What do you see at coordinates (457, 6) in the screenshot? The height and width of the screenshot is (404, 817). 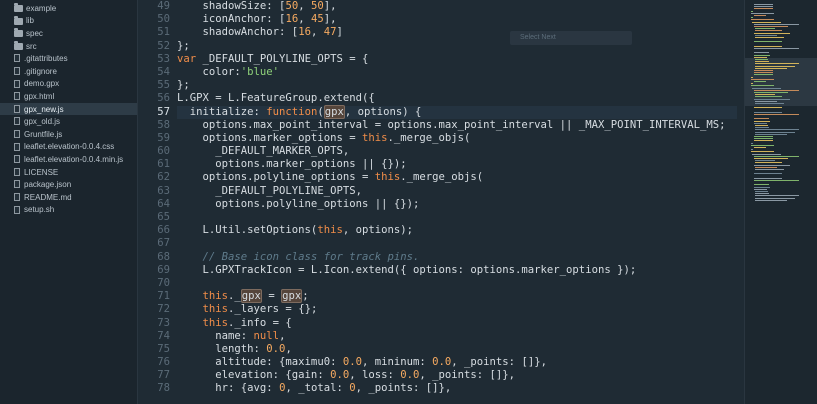 I see `code-line: shadowSize: [50, 50],` at bounding box center [457, 6].